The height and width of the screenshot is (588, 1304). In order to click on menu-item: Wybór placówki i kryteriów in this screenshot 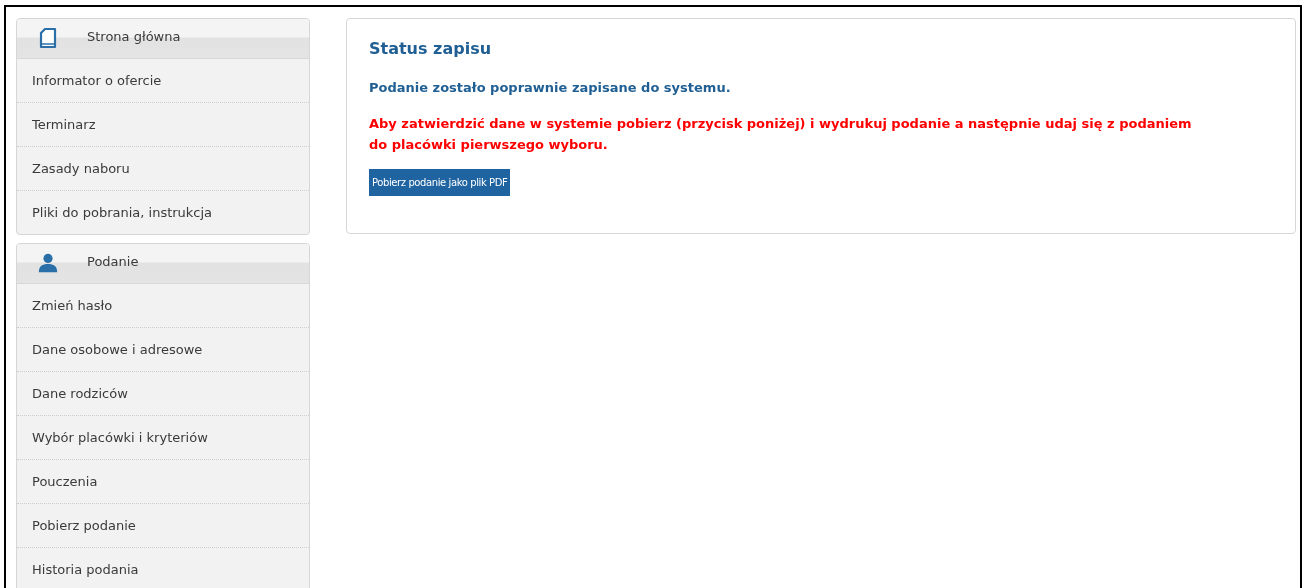, I will do `click(163, 437)`.